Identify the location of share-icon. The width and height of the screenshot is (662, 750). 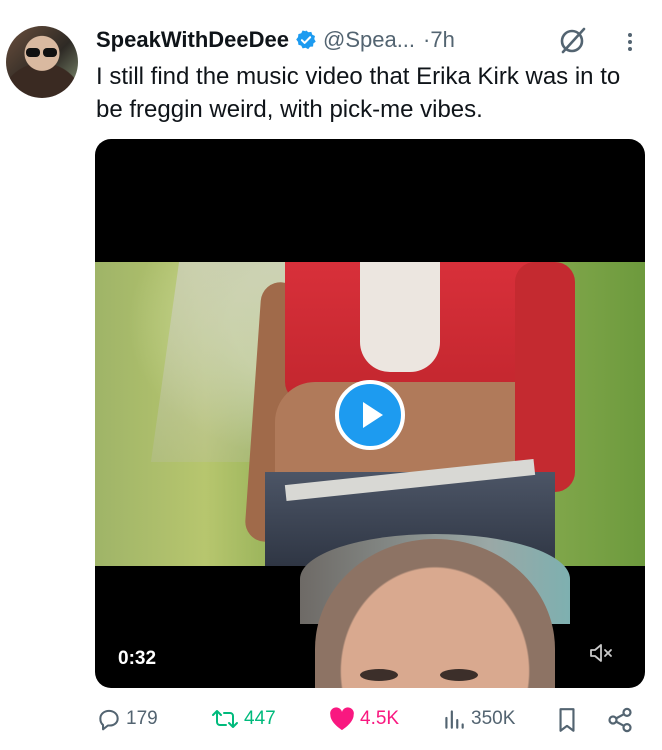
(620, 720).